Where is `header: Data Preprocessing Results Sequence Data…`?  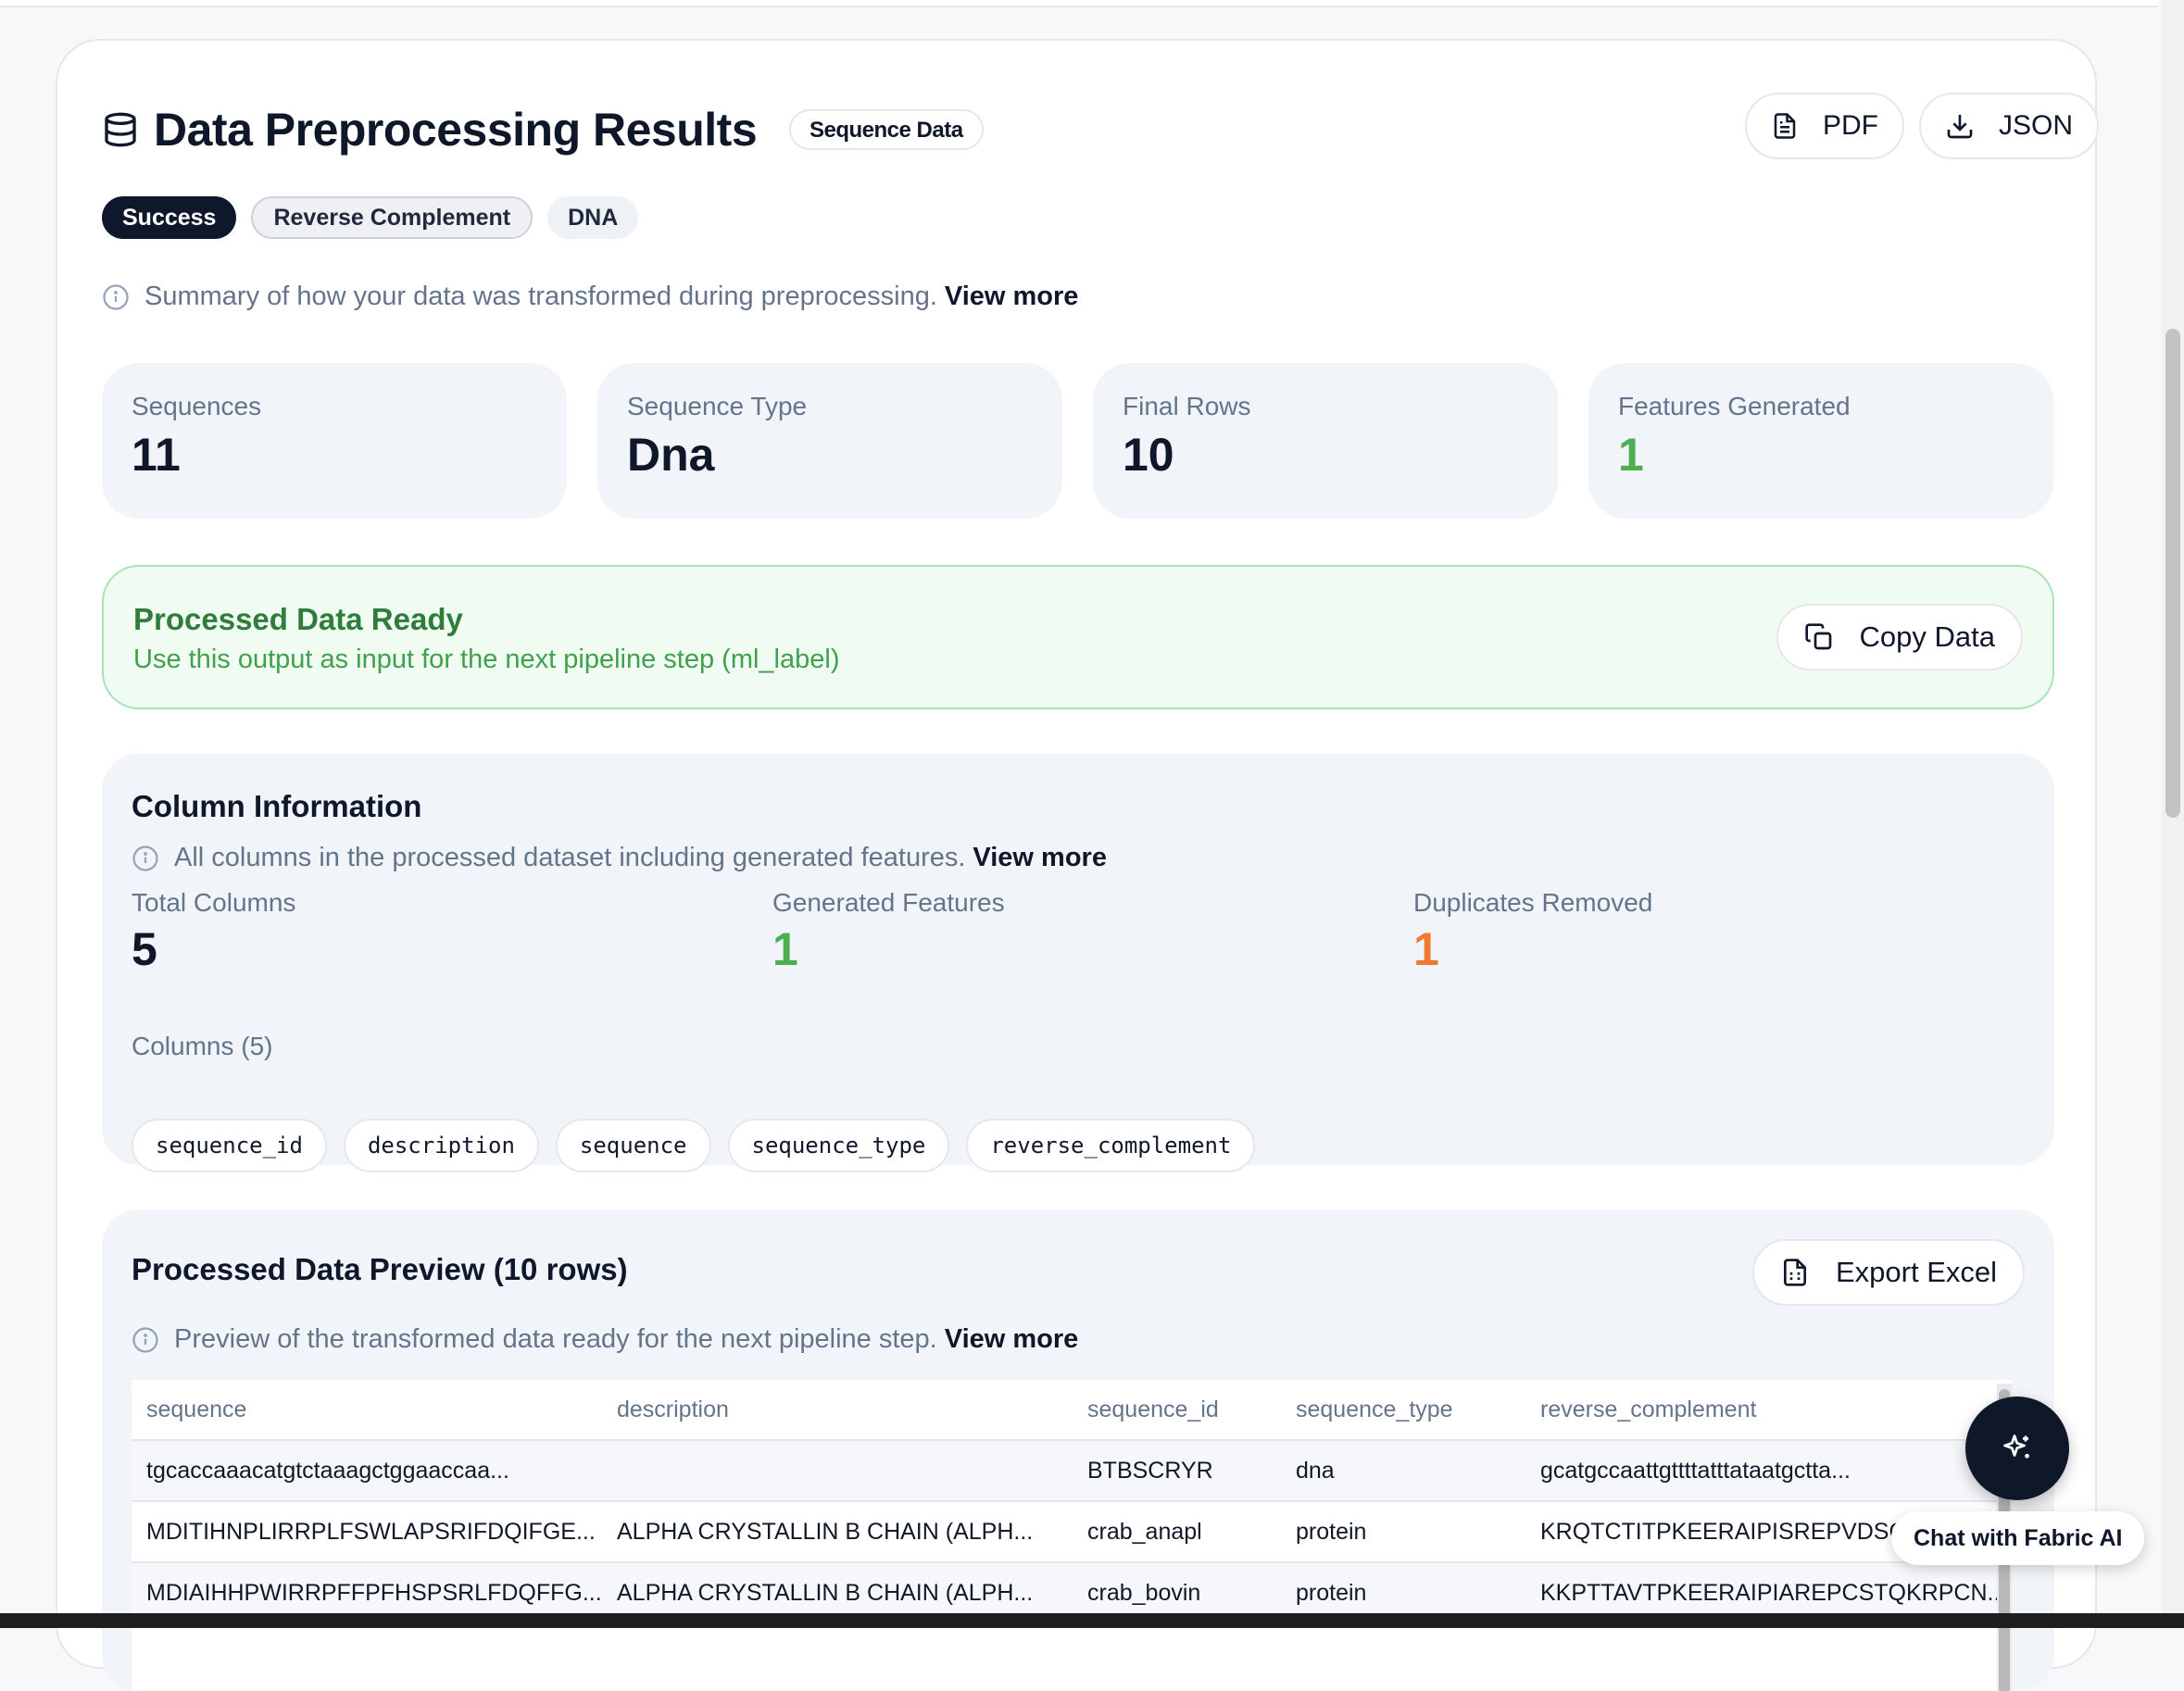 header: Data Preprocessing Results Sequence Data… is located at coordinates (1100, 131).